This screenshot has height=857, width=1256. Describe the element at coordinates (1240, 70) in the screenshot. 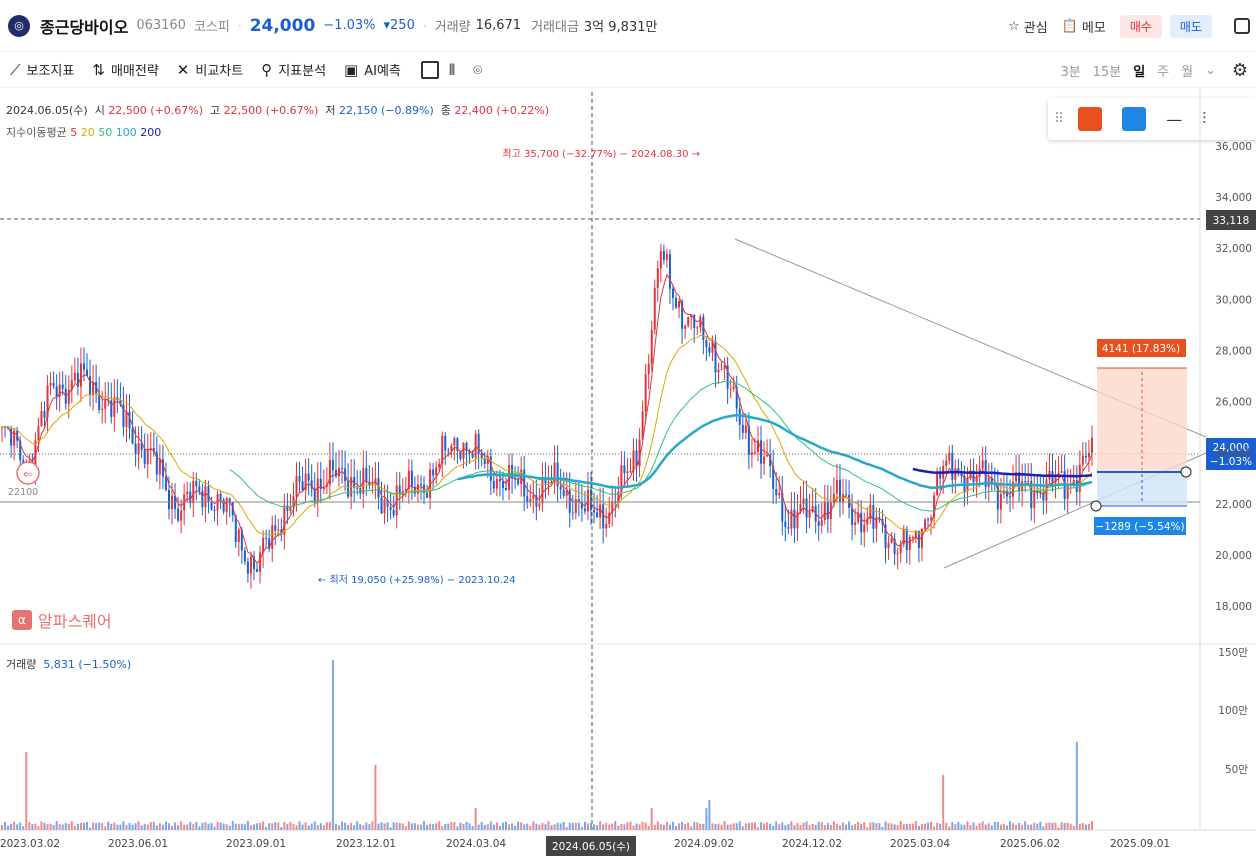

I see `gear-icon: ⚙` at that location.